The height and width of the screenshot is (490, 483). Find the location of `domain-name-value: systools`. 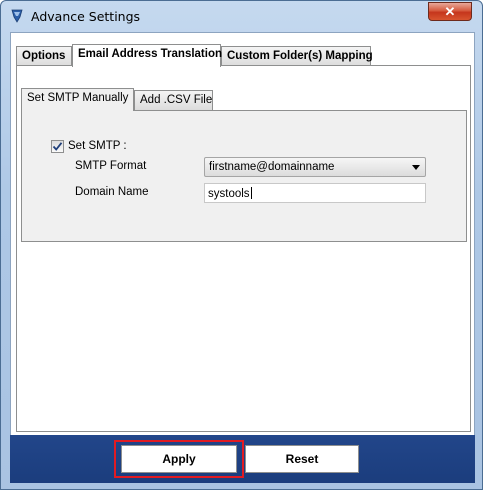

domain-name-value: systools is located at coordinates (229, 194).